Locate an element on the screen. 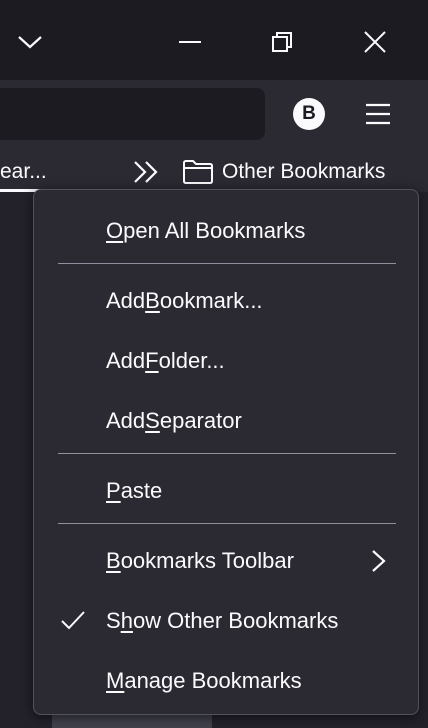  chevron-right-icon is located at coordinates (379, 561).